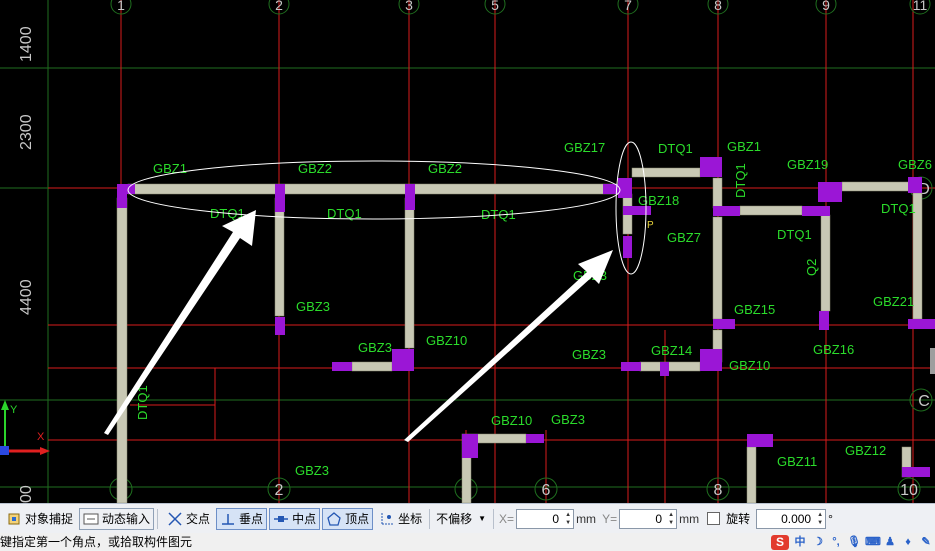 The height and width of the screenshot is (551, 935). Describe the element at coordinates (482, 518) in the screenshot. I see `chevron-down-icon: ▼` at that location.